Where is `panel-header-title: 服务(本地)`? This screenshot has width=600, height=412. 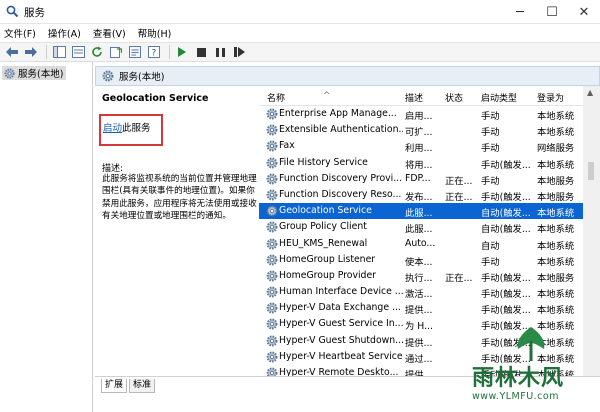 panel-header-title: 服务(本地) is located at coordinates (142, 77).